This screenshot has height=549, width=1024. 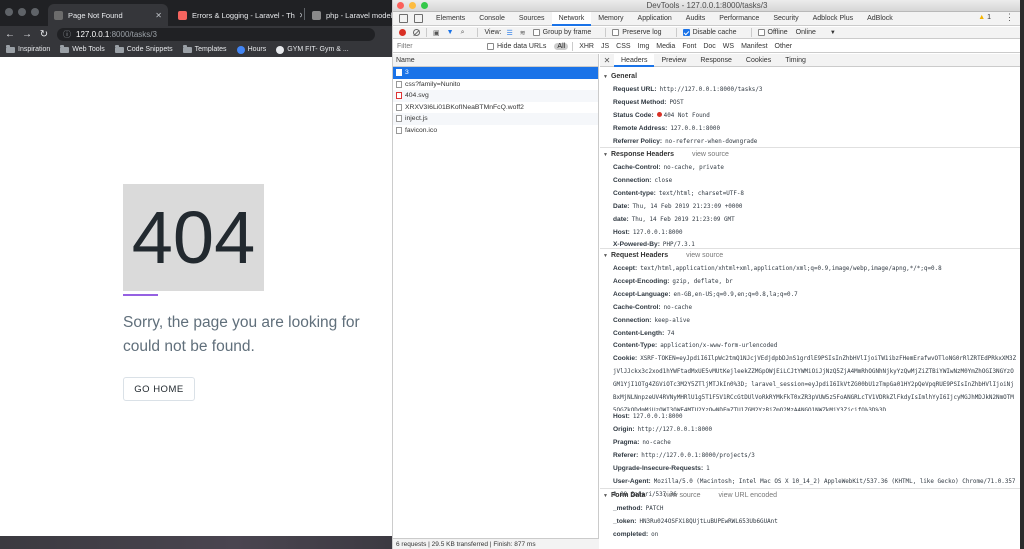 I want to click on browser-tab-stackoverflow: php - Laravel model ret, so click(x=349, y=15).